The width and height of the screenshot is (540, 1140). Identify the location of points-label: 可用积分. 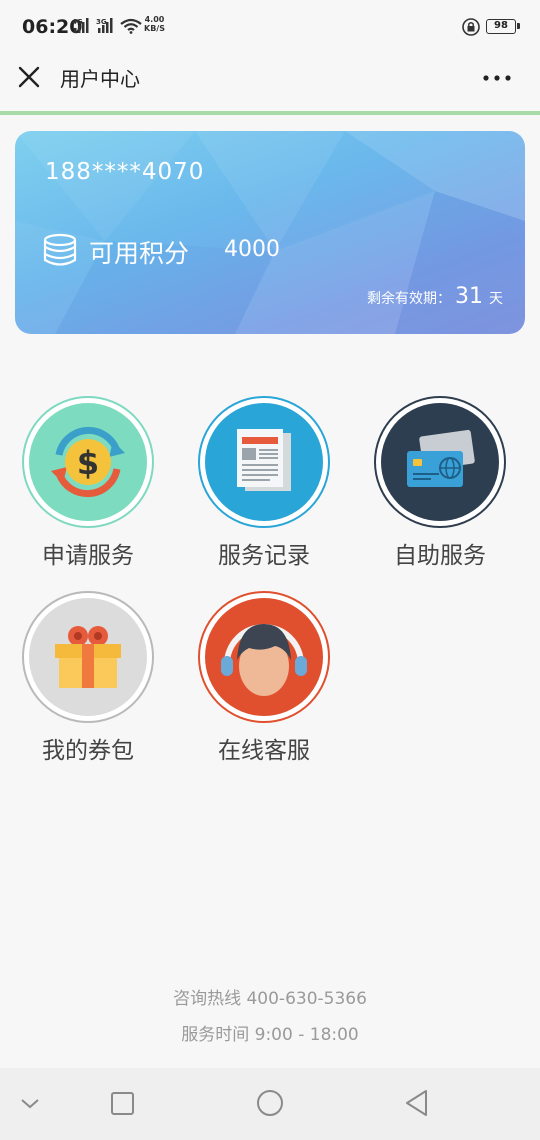
(139, 253).